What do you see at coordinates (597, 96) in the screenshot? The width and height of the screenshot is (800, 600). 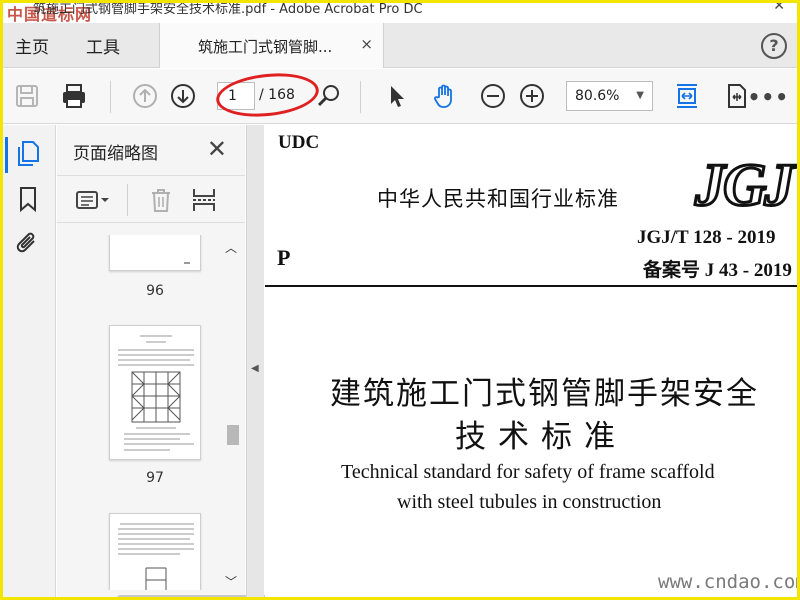 I see `zoom-level-value: 80.6%` at bounding box center [597, 96].